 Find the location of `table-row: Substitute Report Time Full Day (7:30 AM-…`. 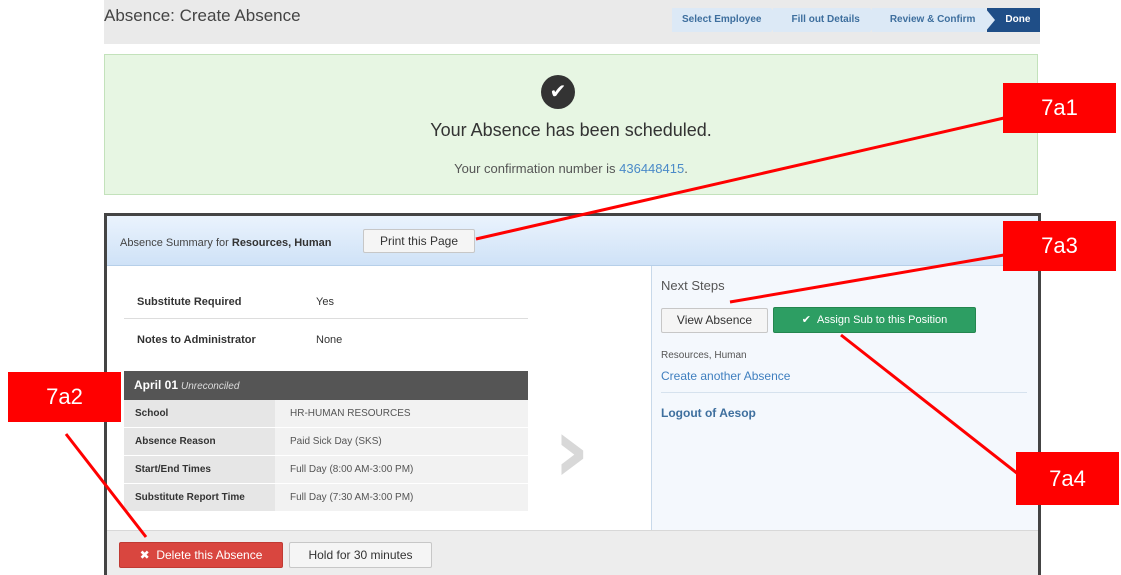

table-row: Substitute Report Time Full Day (7:30 AM-… is located at coordinates (326, 498).